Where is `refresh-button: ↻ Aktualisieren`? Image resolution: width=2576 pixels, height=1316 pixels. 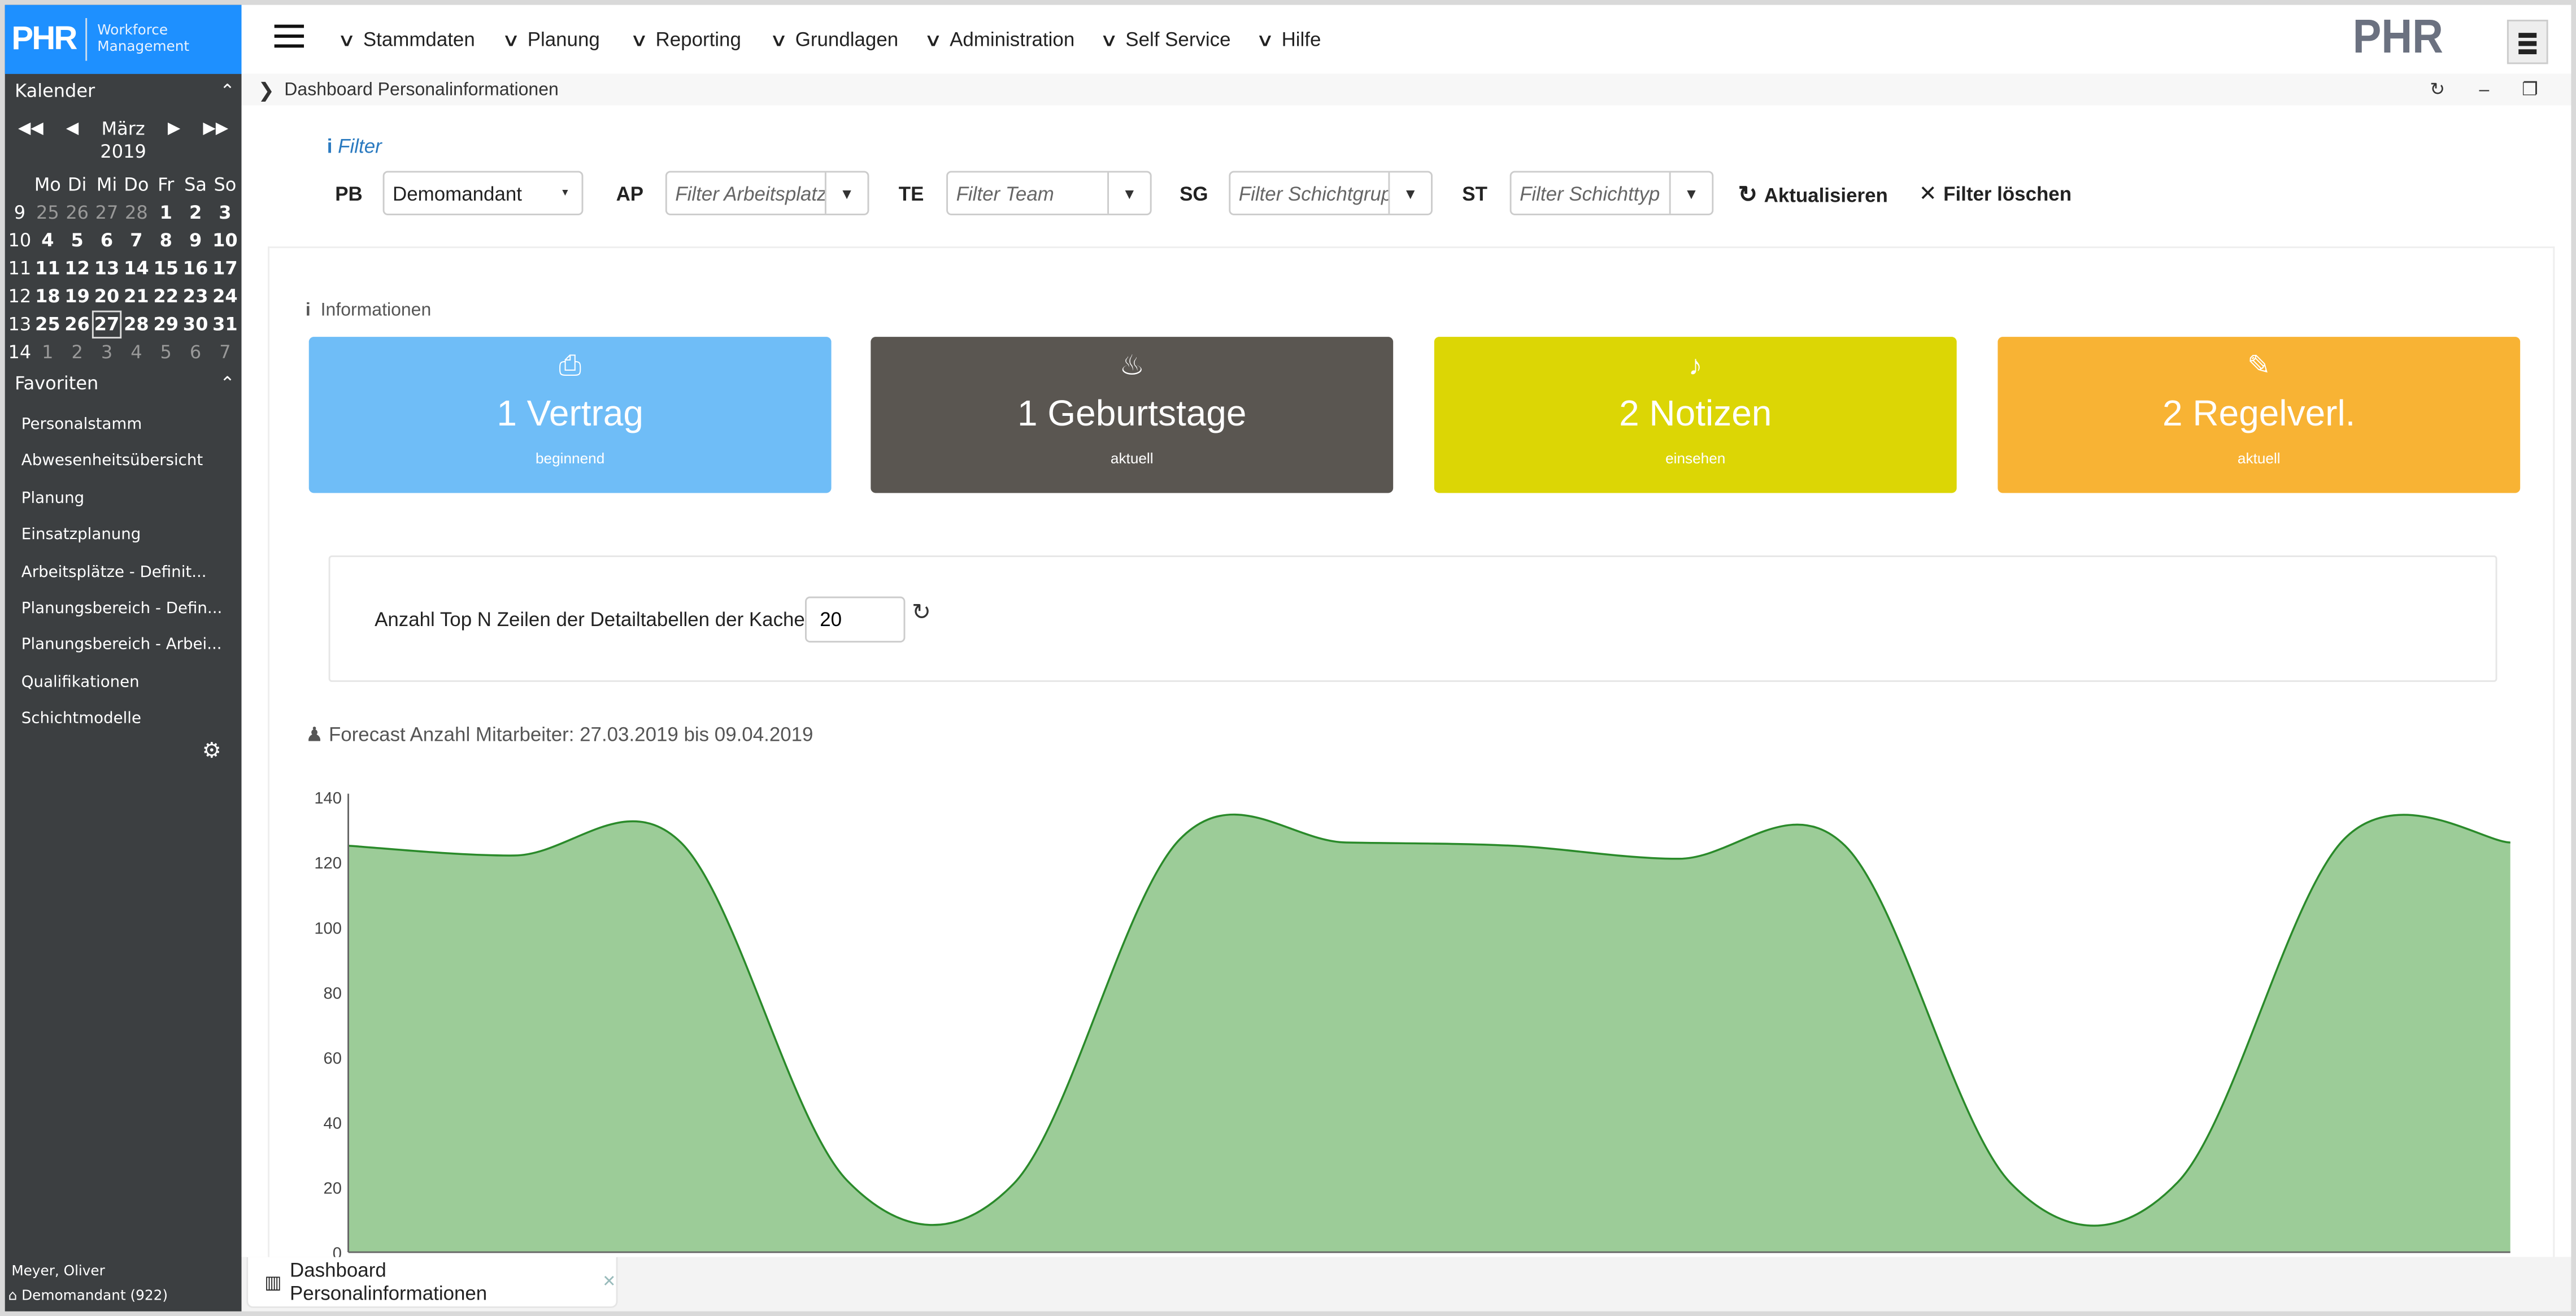
refresh-button: ↻ Aktualisieren is located at coordinates (1813, 195).